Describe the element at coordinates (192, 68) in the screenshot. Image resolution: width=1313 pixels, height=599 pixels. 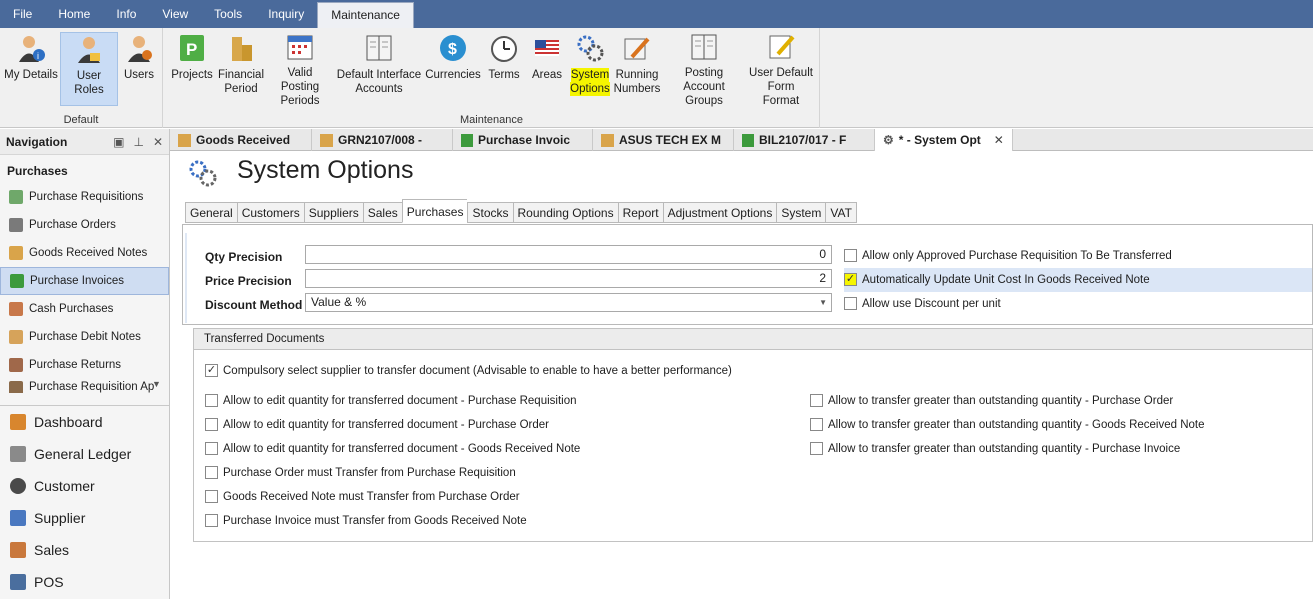
I see `projects-button: P Projects` at that location.